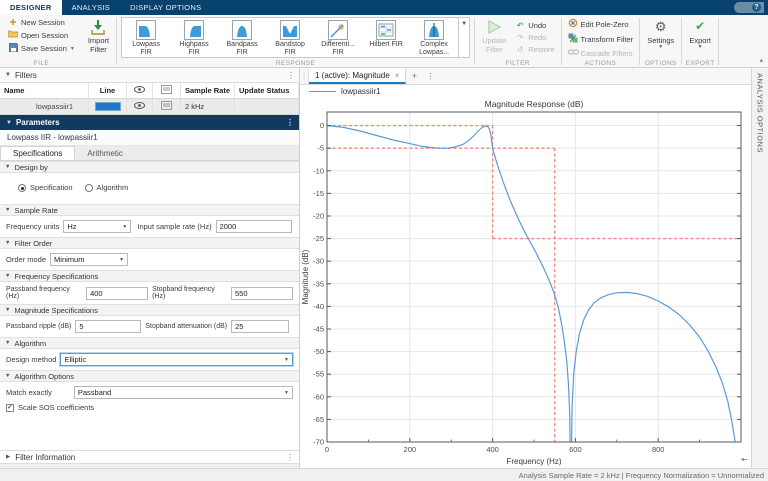 Image resolution: width=768 pixels, height=481 pixels. I want to click on highpass-fir-icon, so click(194, 30).